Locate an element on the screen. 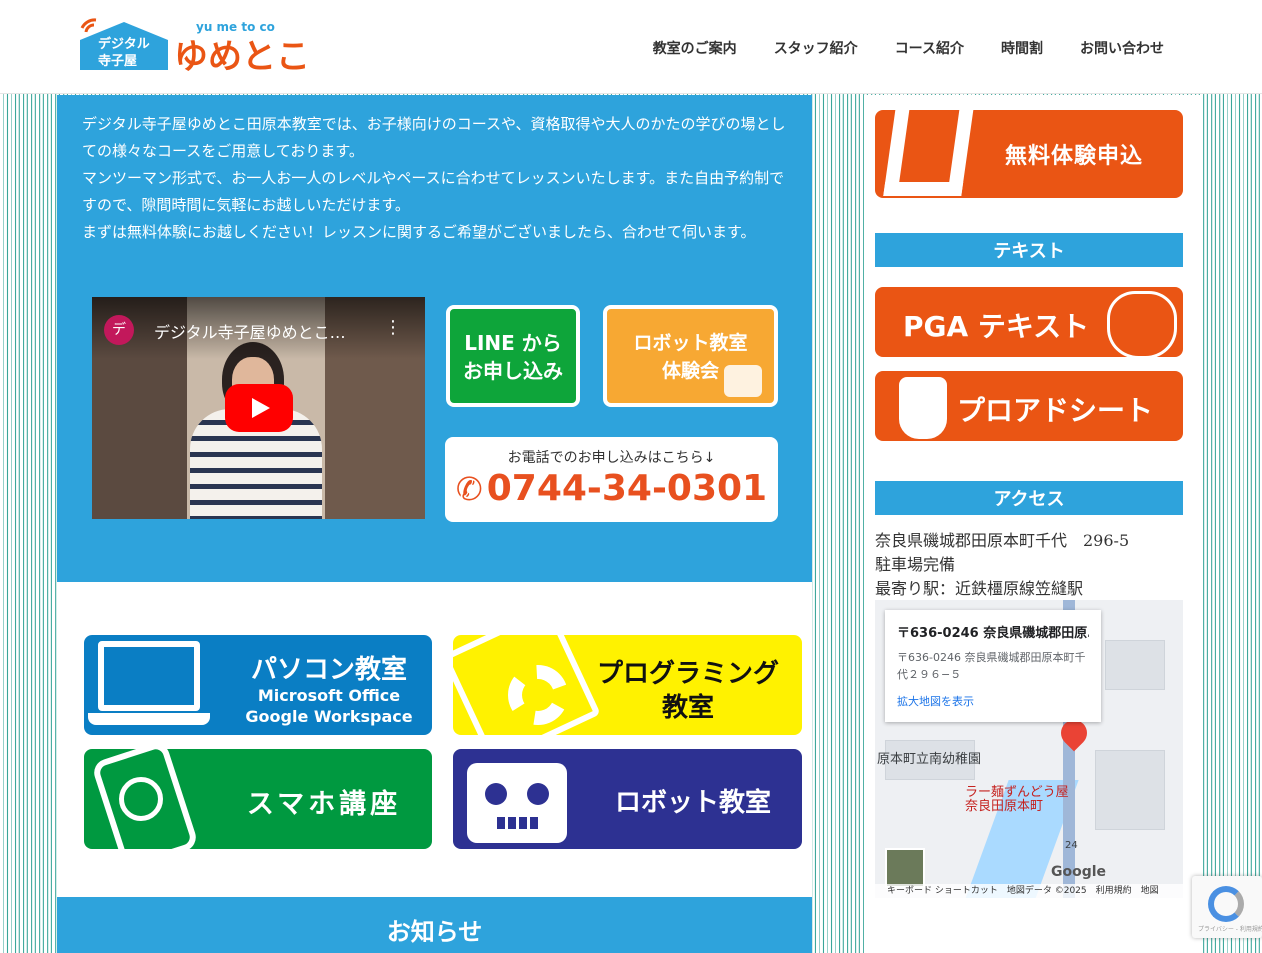 The height and width of the screenshot is (953, 1262). proad-sheet-label: プロアドシート is located at coordinates (1055, 410).